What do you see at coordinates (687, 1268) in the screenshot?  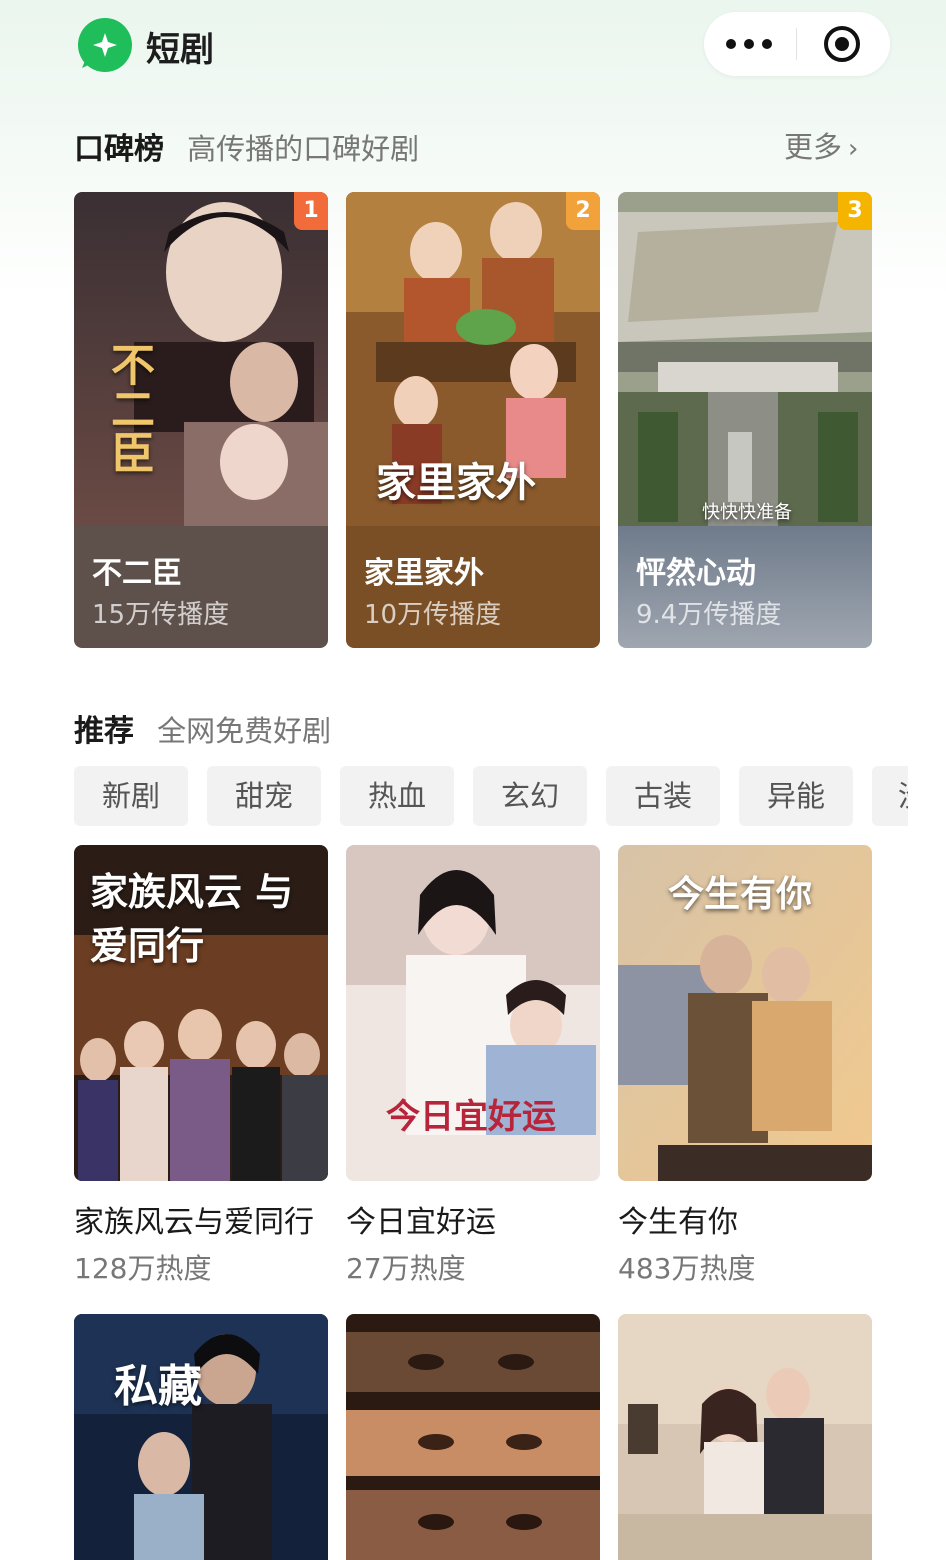 I see `heat-count: 483万热度` at bounding box center [687, 1268].